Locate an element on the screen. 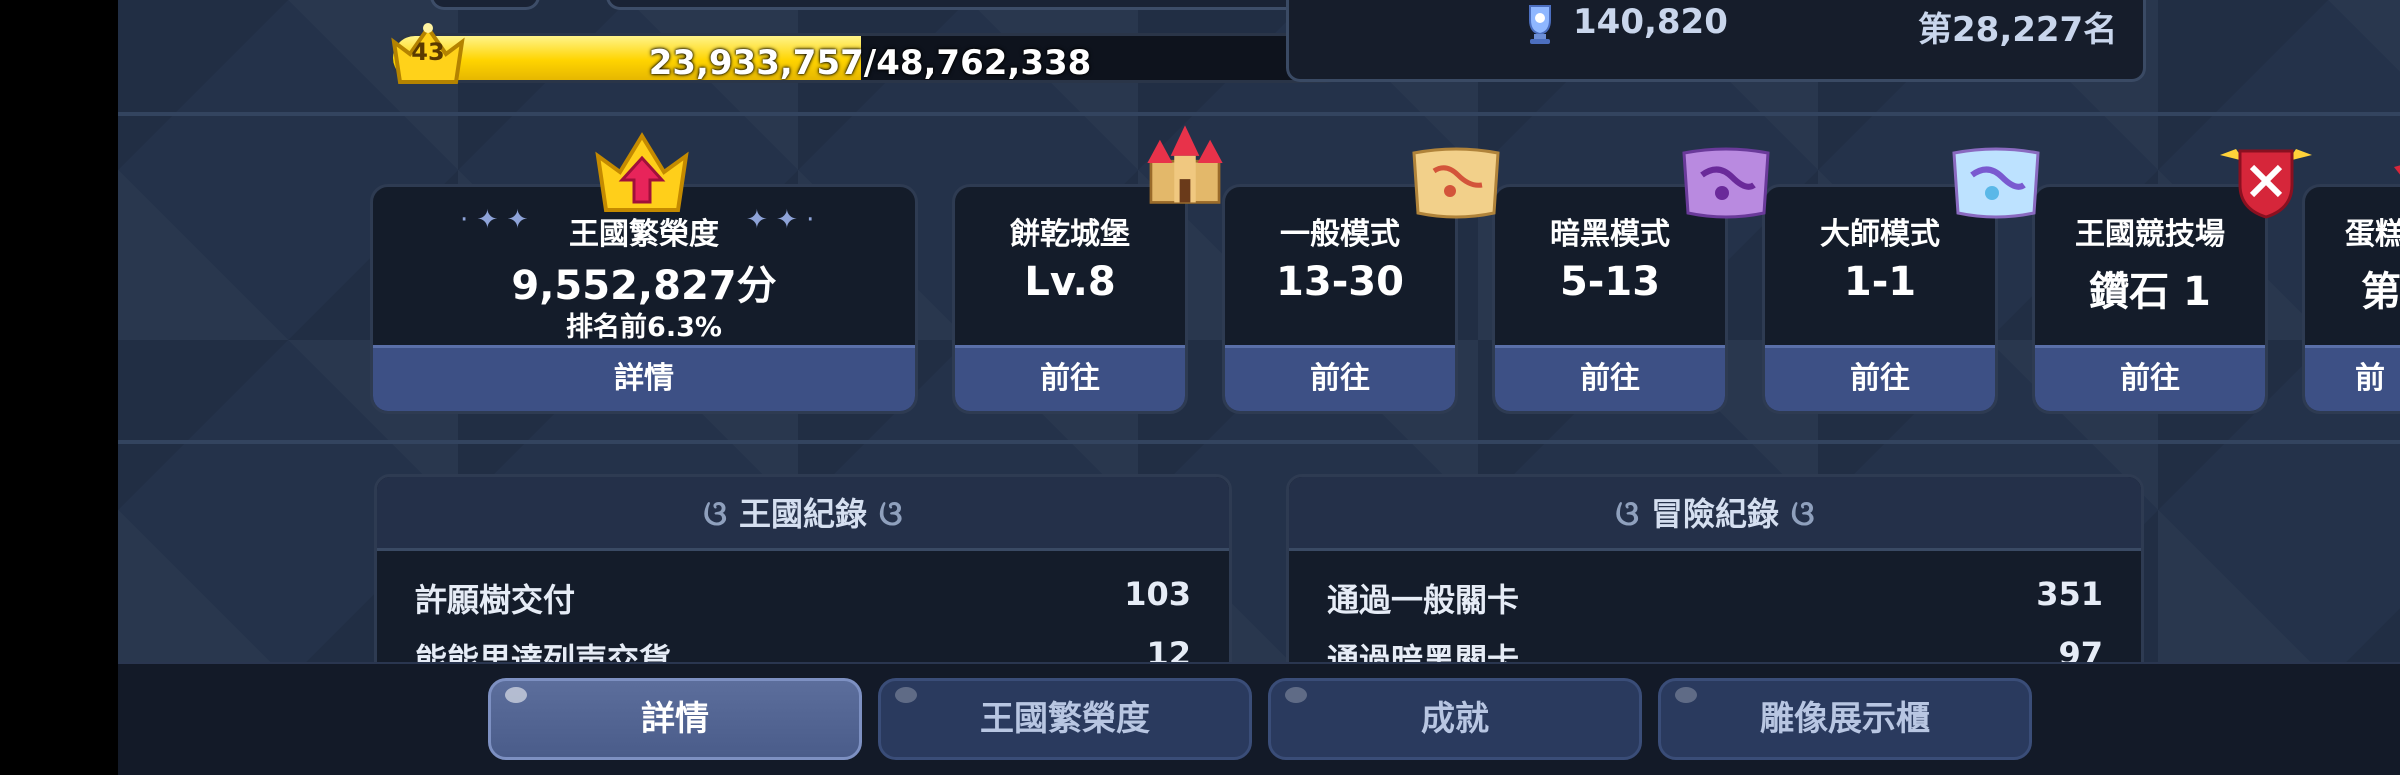  tab-label: 成就 is located at coordinates (1455, 719).